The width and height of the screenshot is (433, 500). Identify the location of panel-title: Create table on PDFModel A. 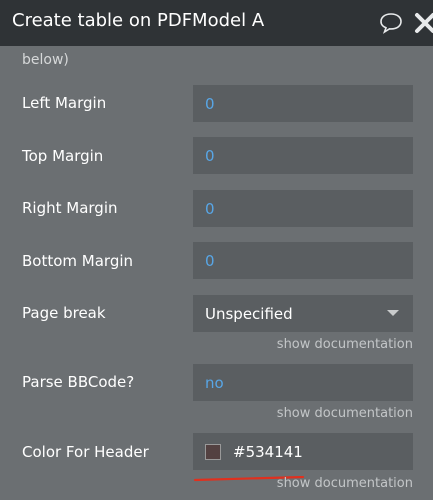
(138, 20).